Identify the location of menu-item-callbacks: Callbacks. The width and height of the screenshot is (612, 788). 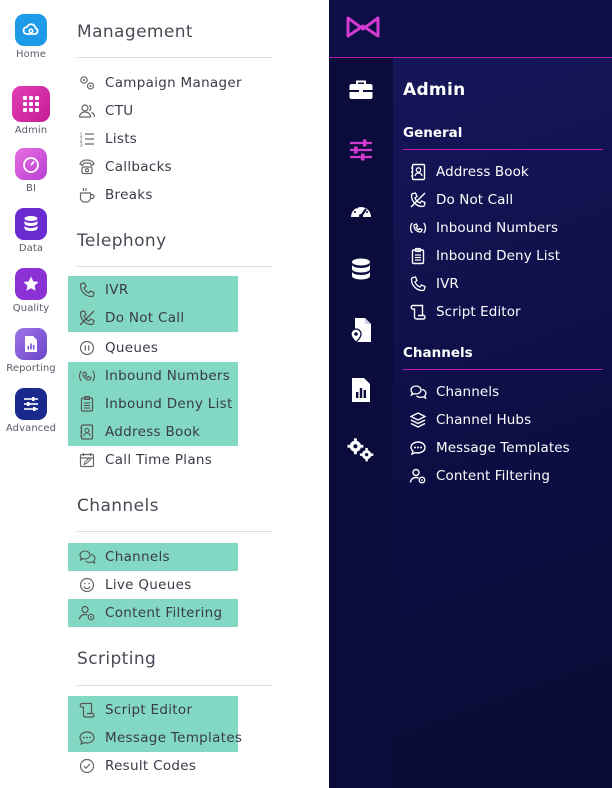
(153, 167).